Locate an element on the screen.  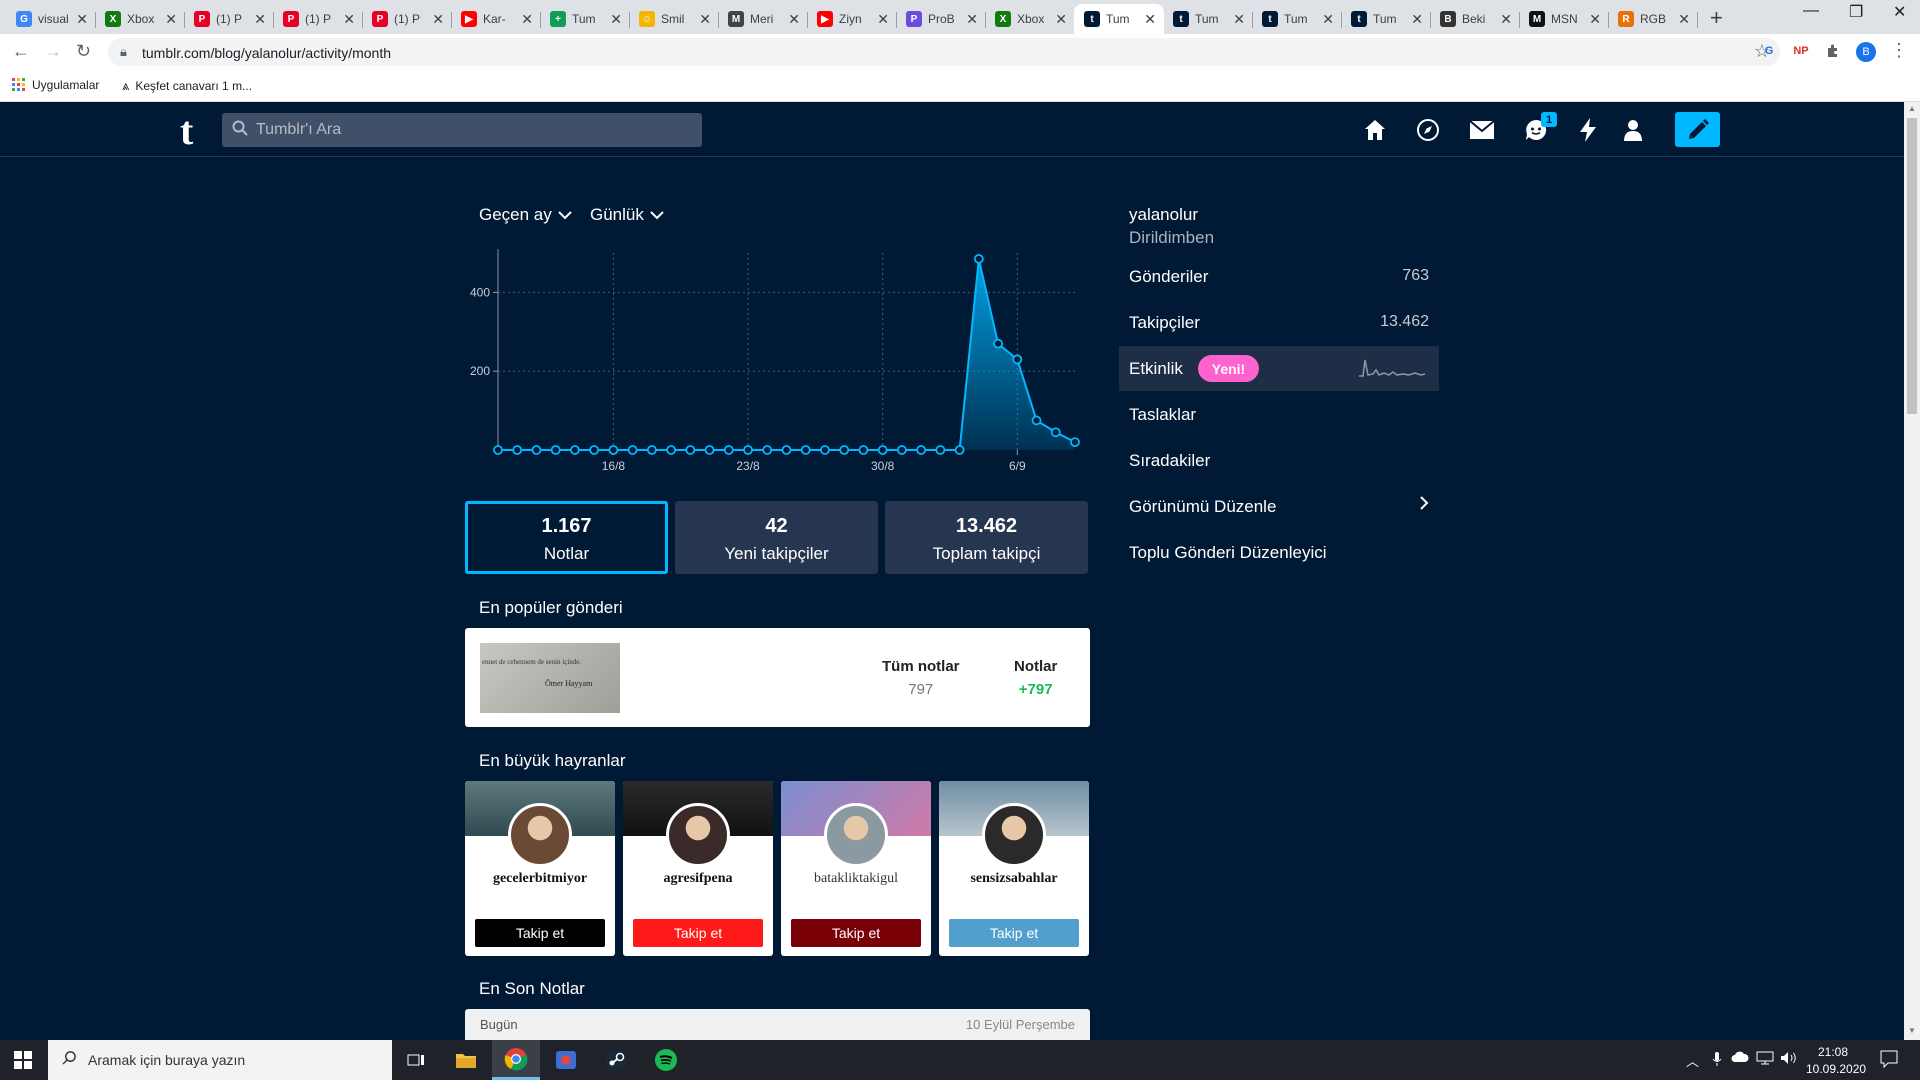
fan-name: sensizsabahlar is located at coordinates (1014, 879).